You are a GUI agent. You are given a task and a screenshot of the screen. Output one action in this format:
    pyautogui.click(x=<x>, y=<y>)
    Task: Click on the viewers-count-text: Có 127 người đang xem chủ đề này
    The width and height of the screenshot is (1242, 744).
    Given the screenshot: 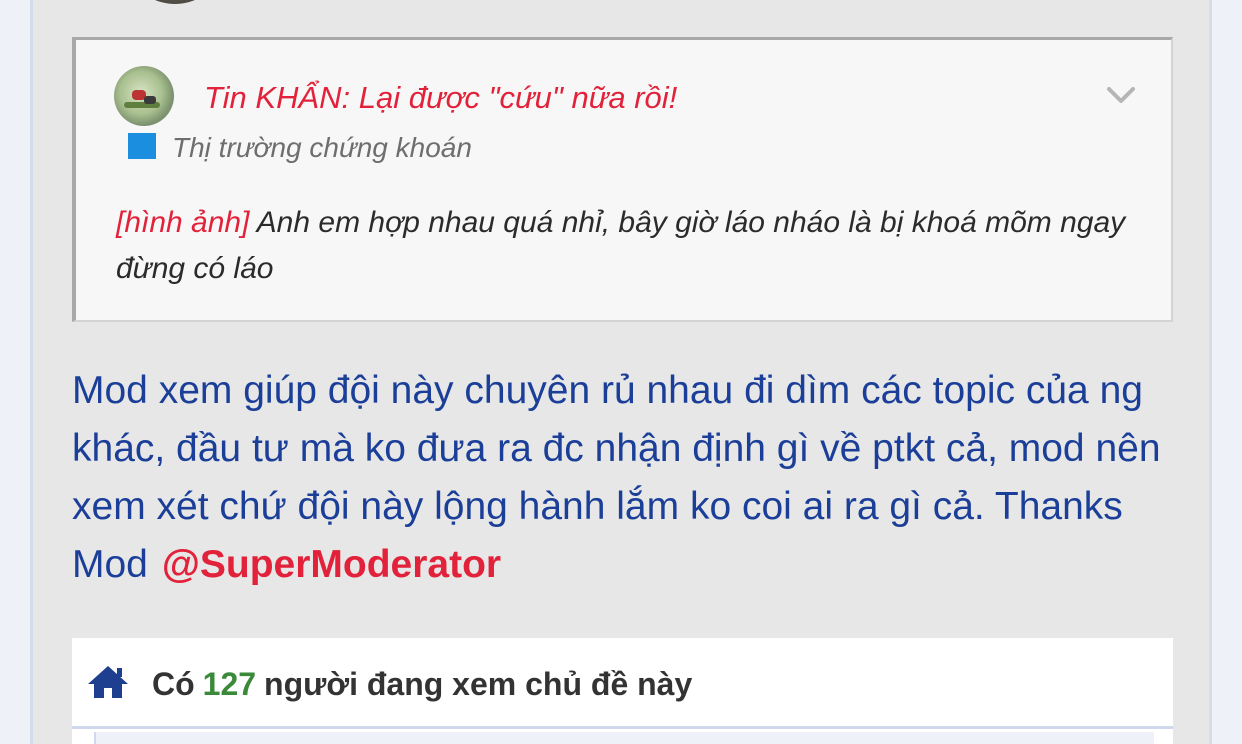 What is the action you would take?
    pyautogui.click(x=422, y=684)
    